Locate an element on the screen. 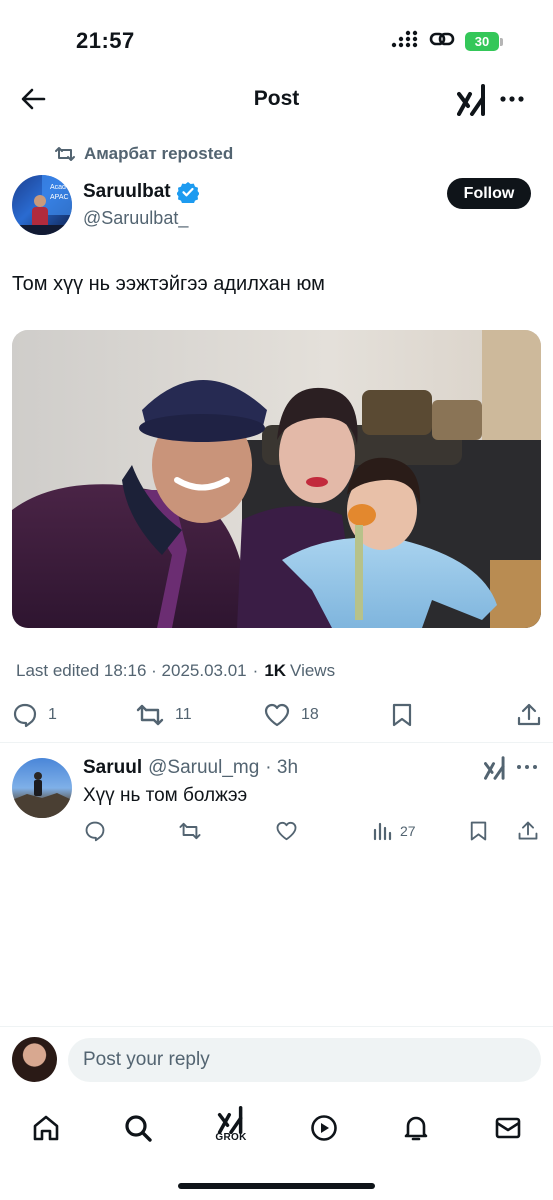  repost-button: 11 is located at coordinates (163, 715).